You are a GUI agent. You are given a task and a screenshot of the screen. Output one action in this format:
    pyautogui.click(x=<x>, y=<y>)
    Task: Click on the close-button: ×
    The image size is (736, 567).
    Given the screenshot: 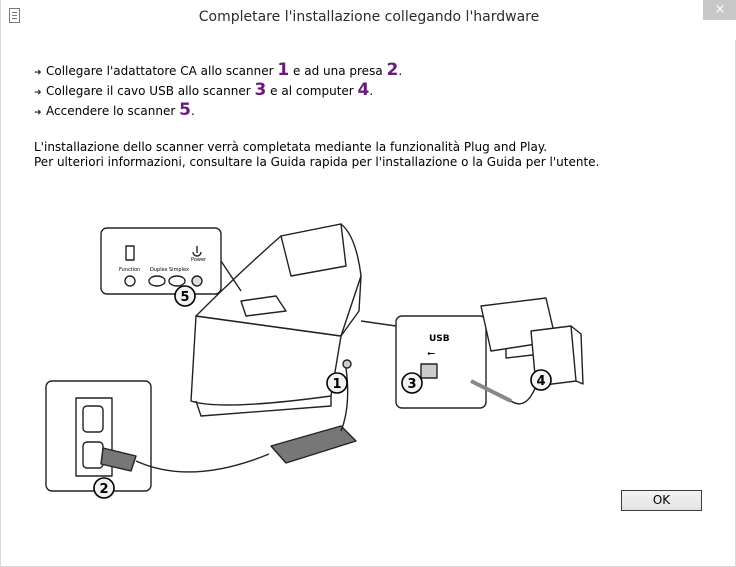 What is the action you would take?
    pyautogui.click(x=719, y=10)
    